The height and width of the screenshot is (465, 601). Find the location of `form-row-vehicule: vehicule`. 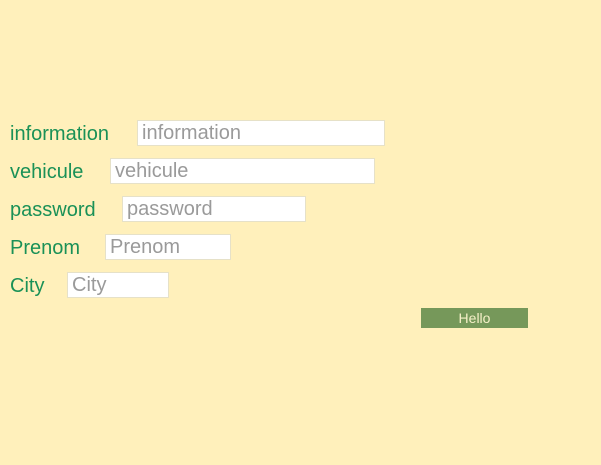

form-row-vehicule: vehicule is located at coordinates (192, 172).